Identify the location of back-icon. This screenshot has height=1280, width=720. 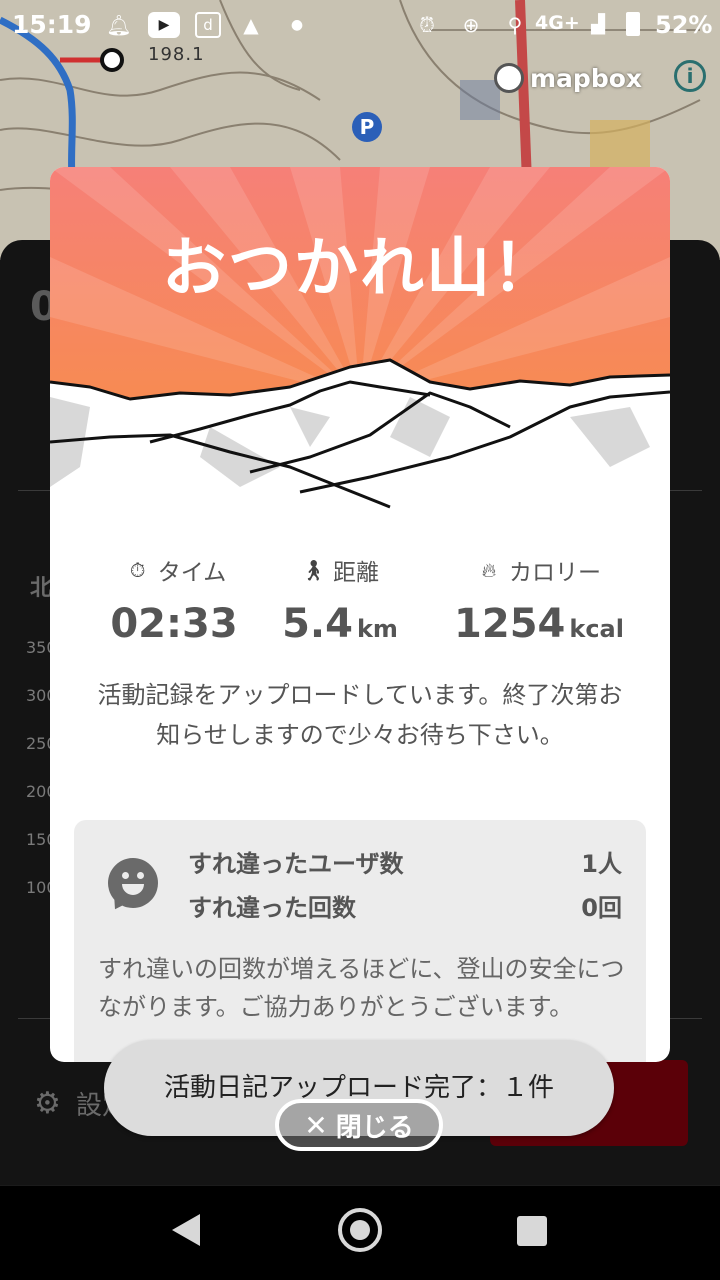
(186, 1230).